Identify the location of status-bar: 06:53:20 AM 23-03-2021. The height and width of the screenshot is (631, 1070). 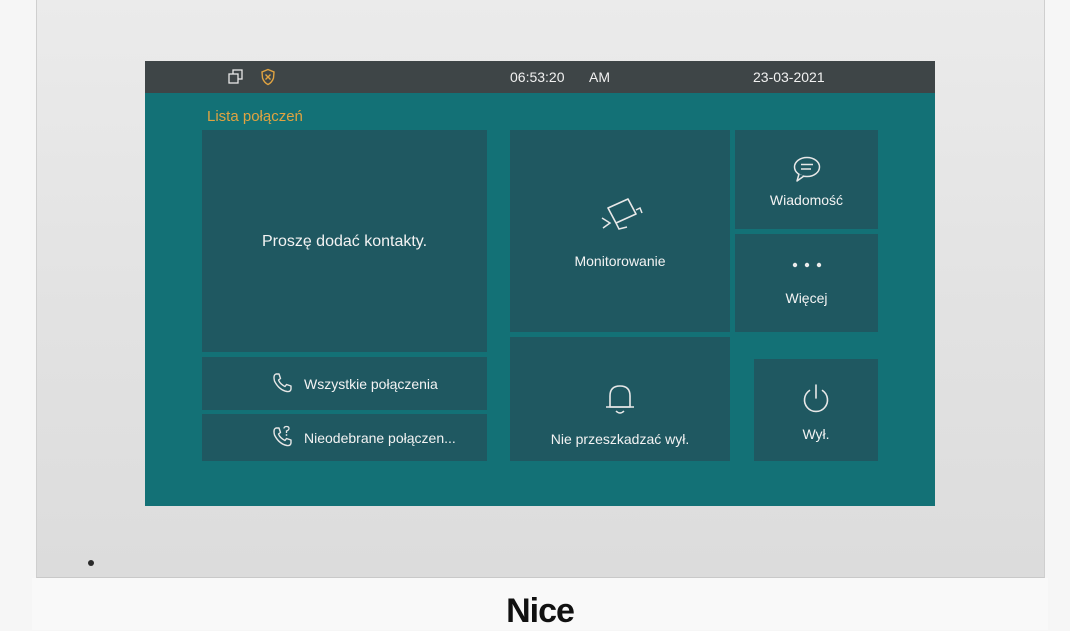
(540, 77).